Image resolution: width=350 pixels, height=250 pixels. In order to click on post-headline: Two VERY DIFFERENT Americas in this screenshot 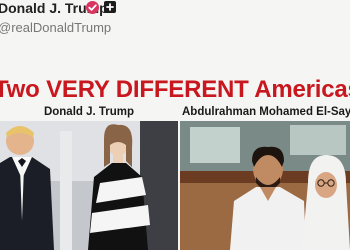, I will do `click(175, 89)`.